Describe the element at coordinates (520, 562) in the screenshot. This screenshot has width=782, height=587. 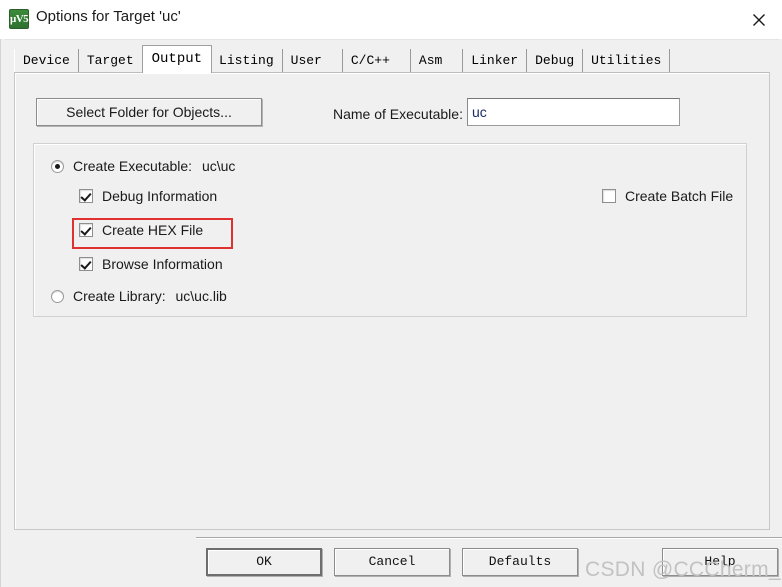
I see `defaults-button: Defaults` at that location.